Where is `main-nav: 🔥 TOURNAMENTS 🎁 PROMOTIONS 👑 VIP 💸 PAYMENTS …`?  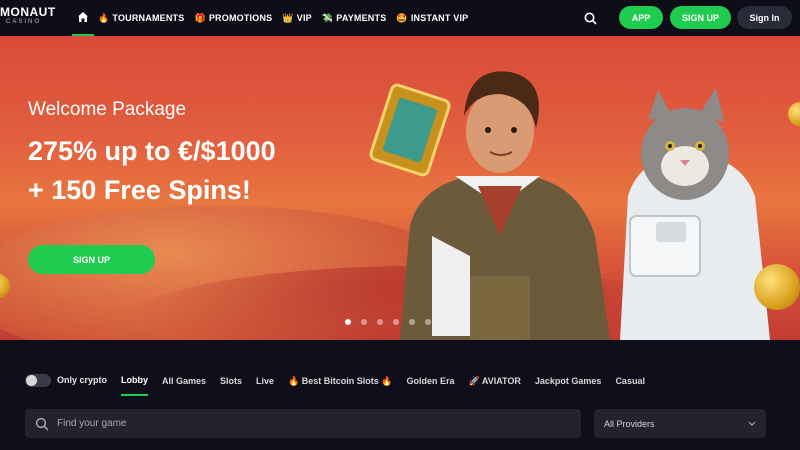
main-nav: 🔥 TOURNAMENTS 🎁 PROMOTIONS 👑 VIP 💸 PAYMENTS … is located at coordinates (288, 18).